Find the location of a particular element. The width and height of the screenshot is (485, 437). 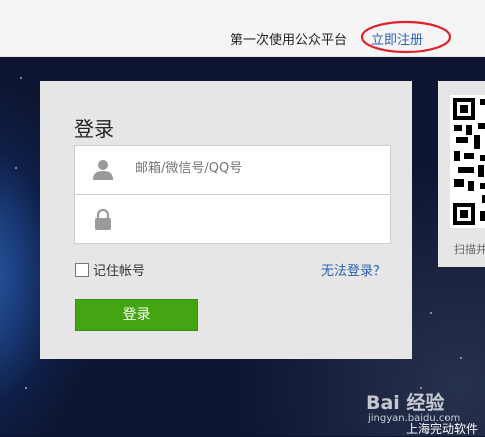

remember-label: 记住帐号 is located at coordinates (119, 271).